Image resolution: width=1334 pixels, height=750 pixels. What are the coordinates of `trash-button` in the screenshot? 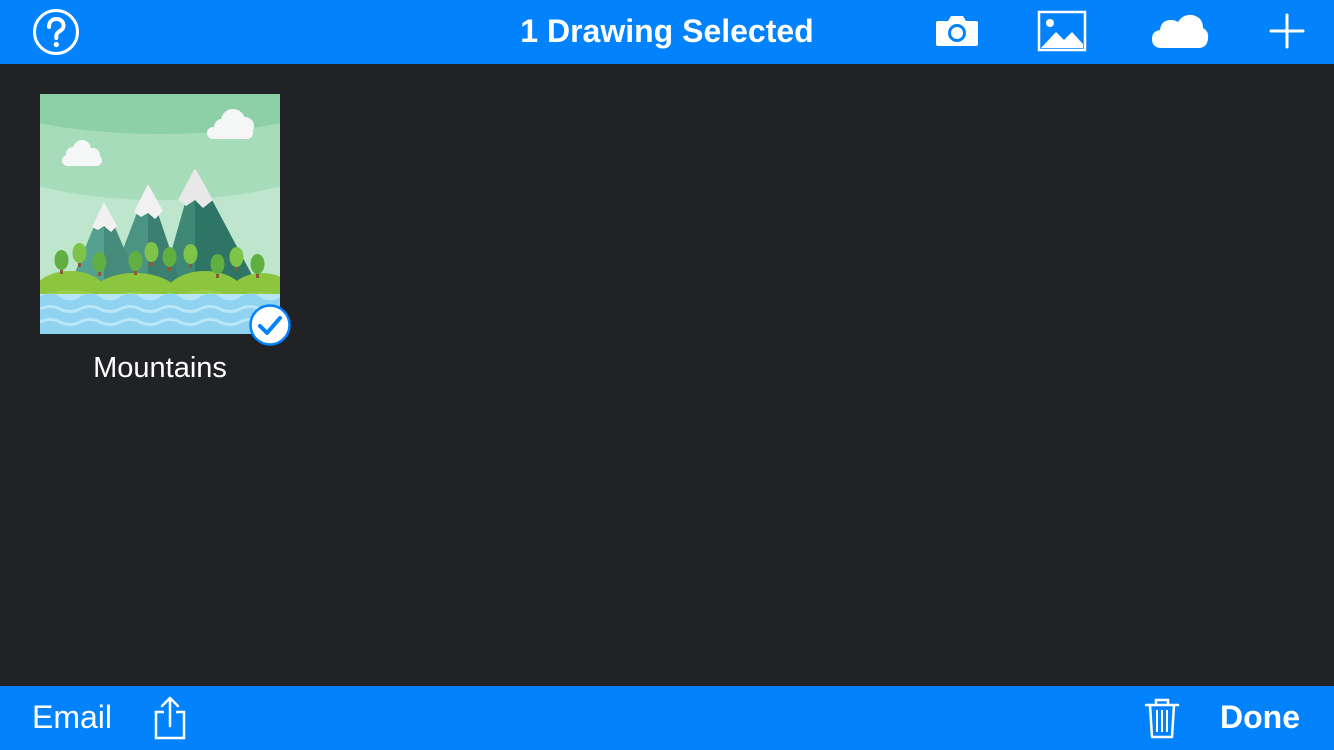 It's located at (1162, 718).